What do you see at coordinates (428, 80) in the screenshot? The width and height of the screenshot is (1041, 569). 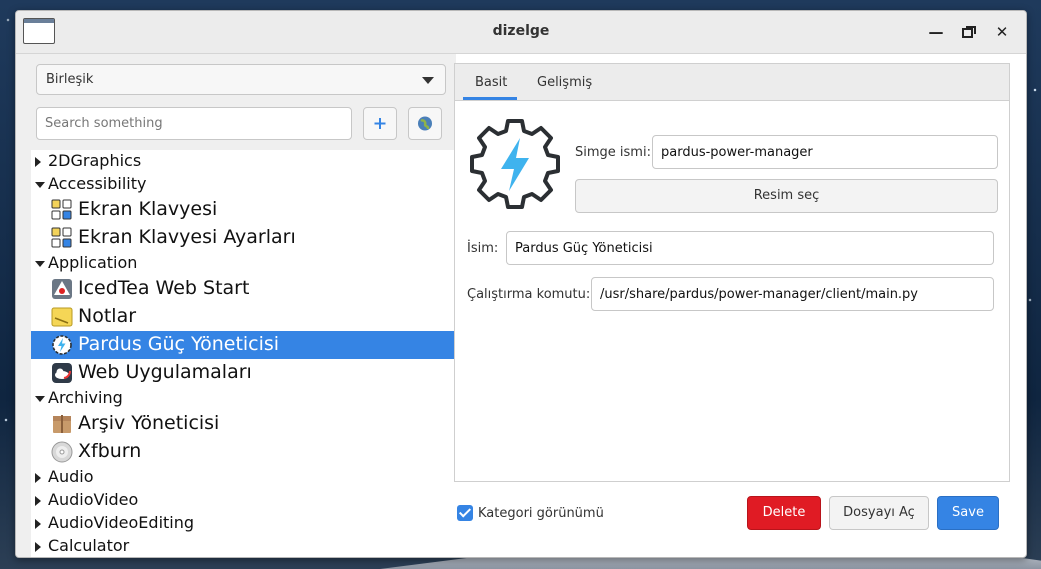 I see `chevron-down-icon` at bounding box center [428, 80].